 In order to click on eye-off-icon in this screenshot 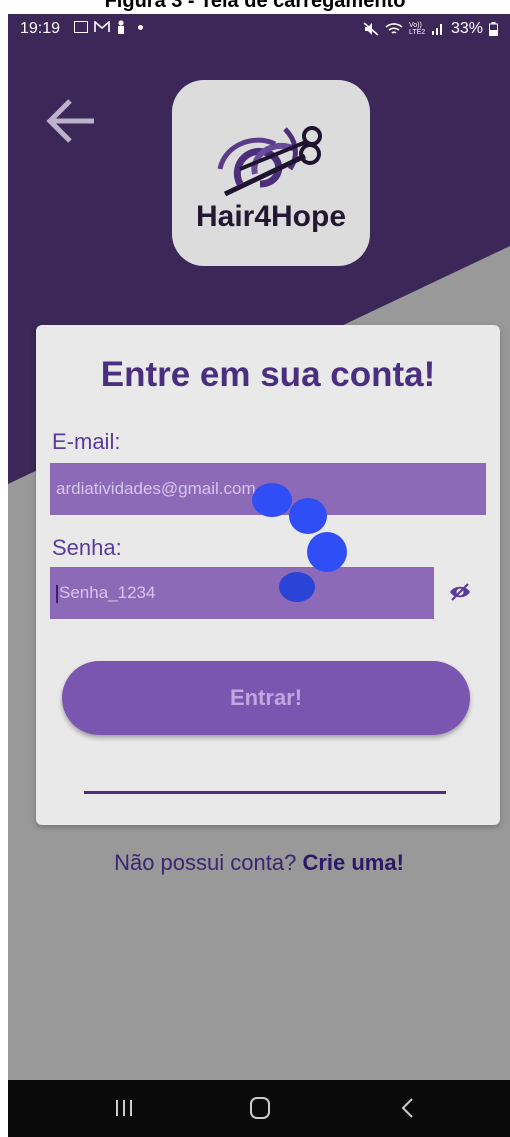, I will do `click(460, 592)`.